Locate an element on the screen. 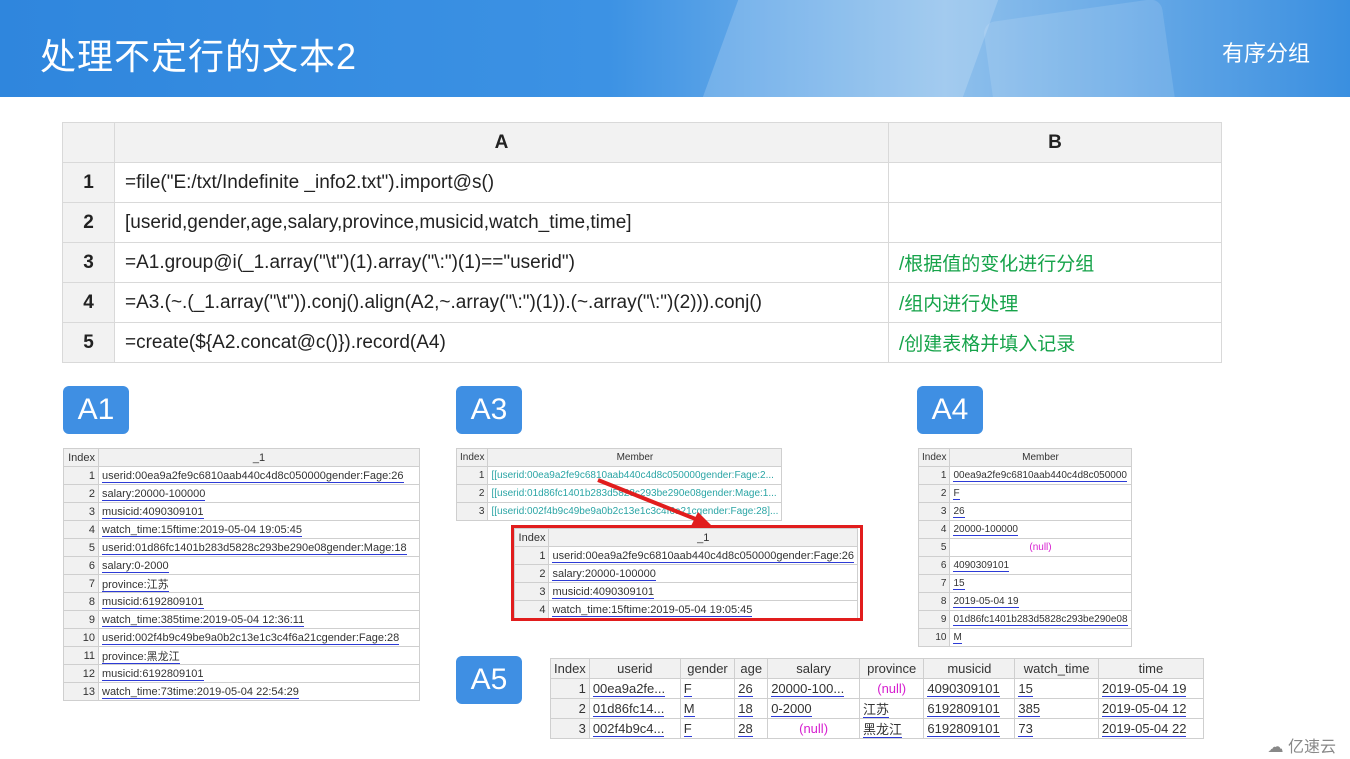  cell-link: musicid:6192809101 is located at coordinates (153, 602).